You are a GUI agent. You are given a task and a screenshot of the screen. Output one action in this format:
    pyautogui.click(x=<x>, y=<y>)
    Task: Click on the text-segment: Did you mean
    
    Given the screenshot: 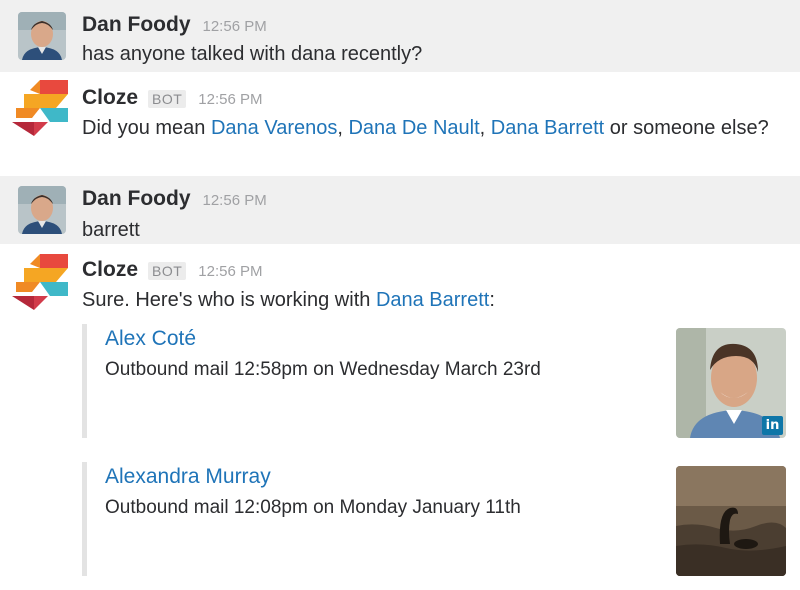 What is the action you would take?
    pyautogui.click(x=146, y=128)
    